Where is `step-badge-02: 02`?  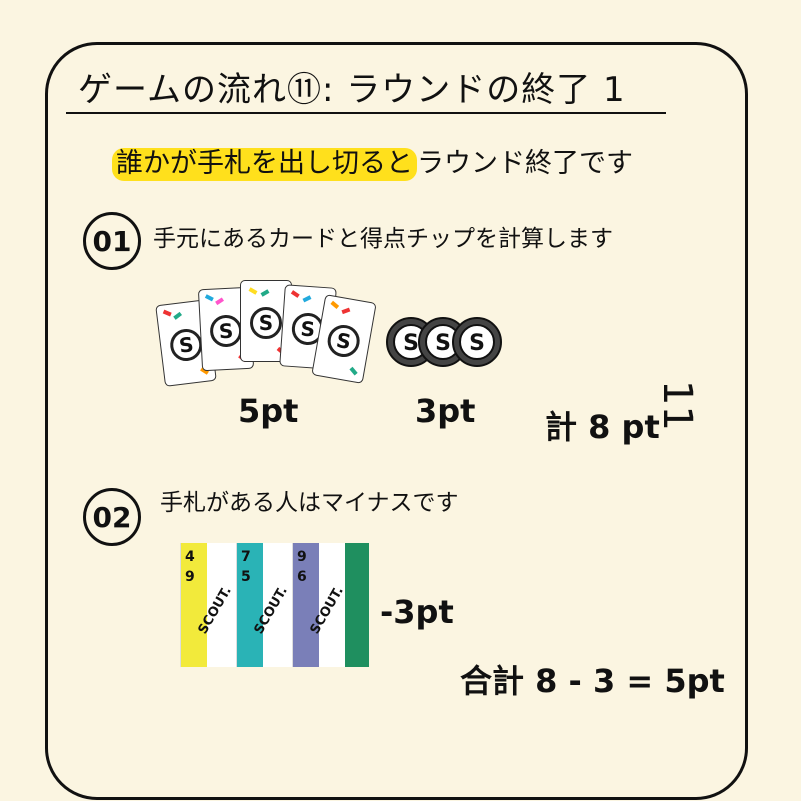 step-badge-02: 02 is located at coordinates (112, 517).